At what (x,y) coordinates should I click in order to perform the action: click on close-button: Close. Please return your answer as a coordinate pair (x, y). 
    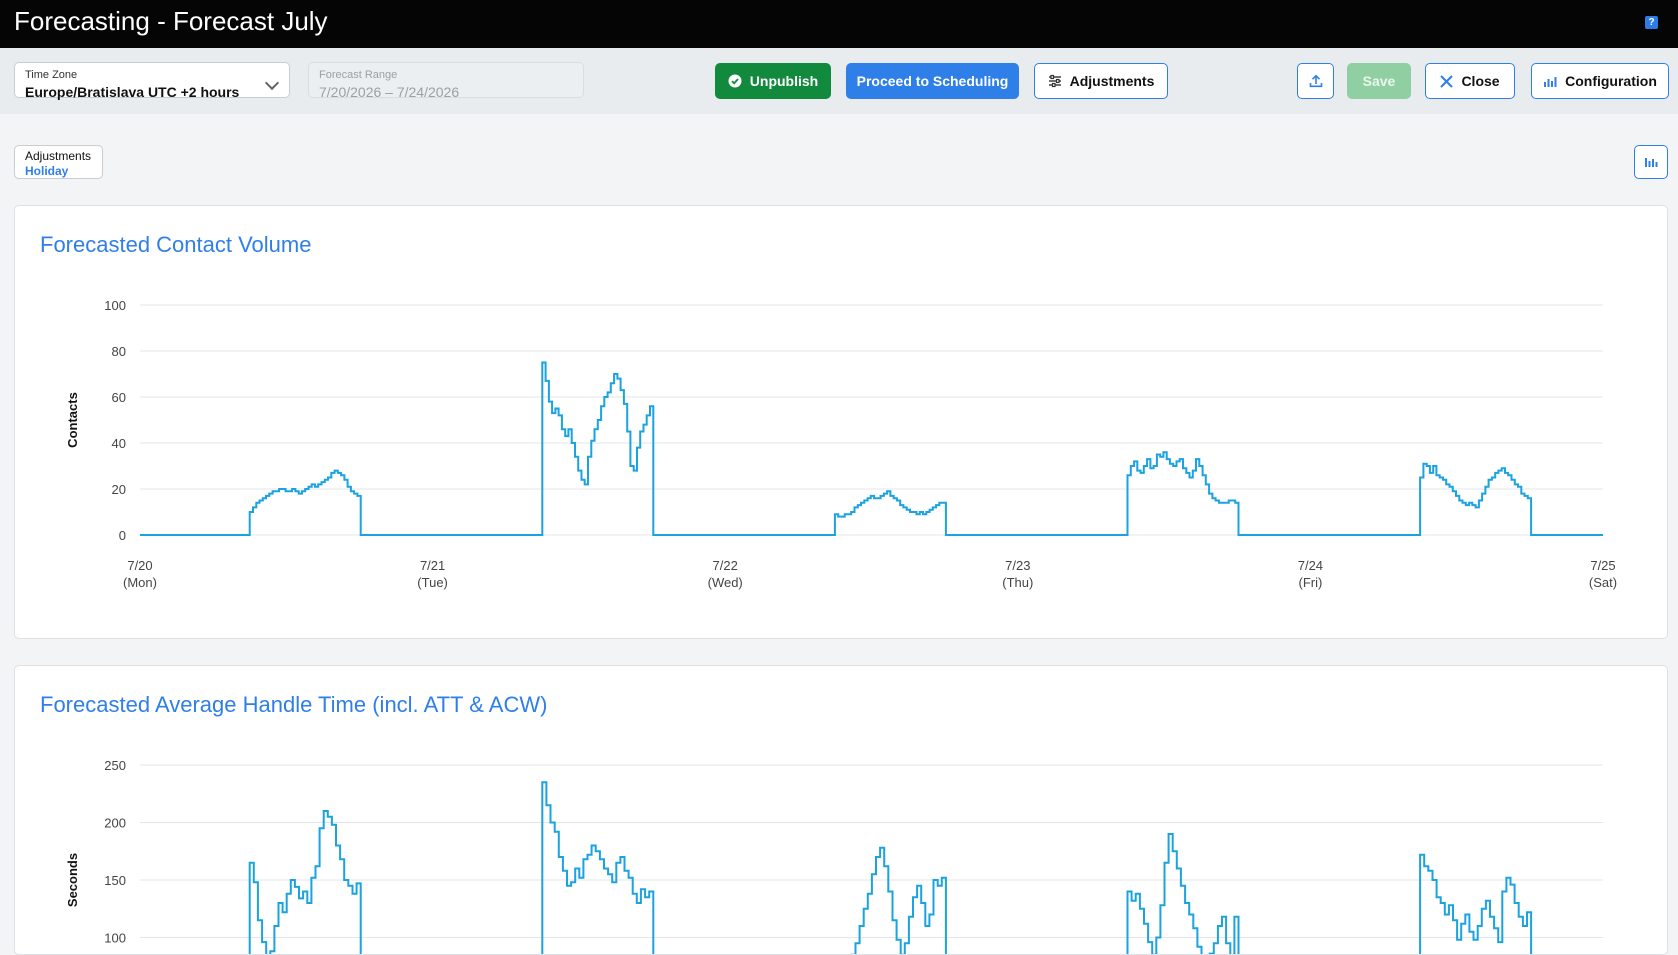
    Looking at the image, I should click on (1470, 81).